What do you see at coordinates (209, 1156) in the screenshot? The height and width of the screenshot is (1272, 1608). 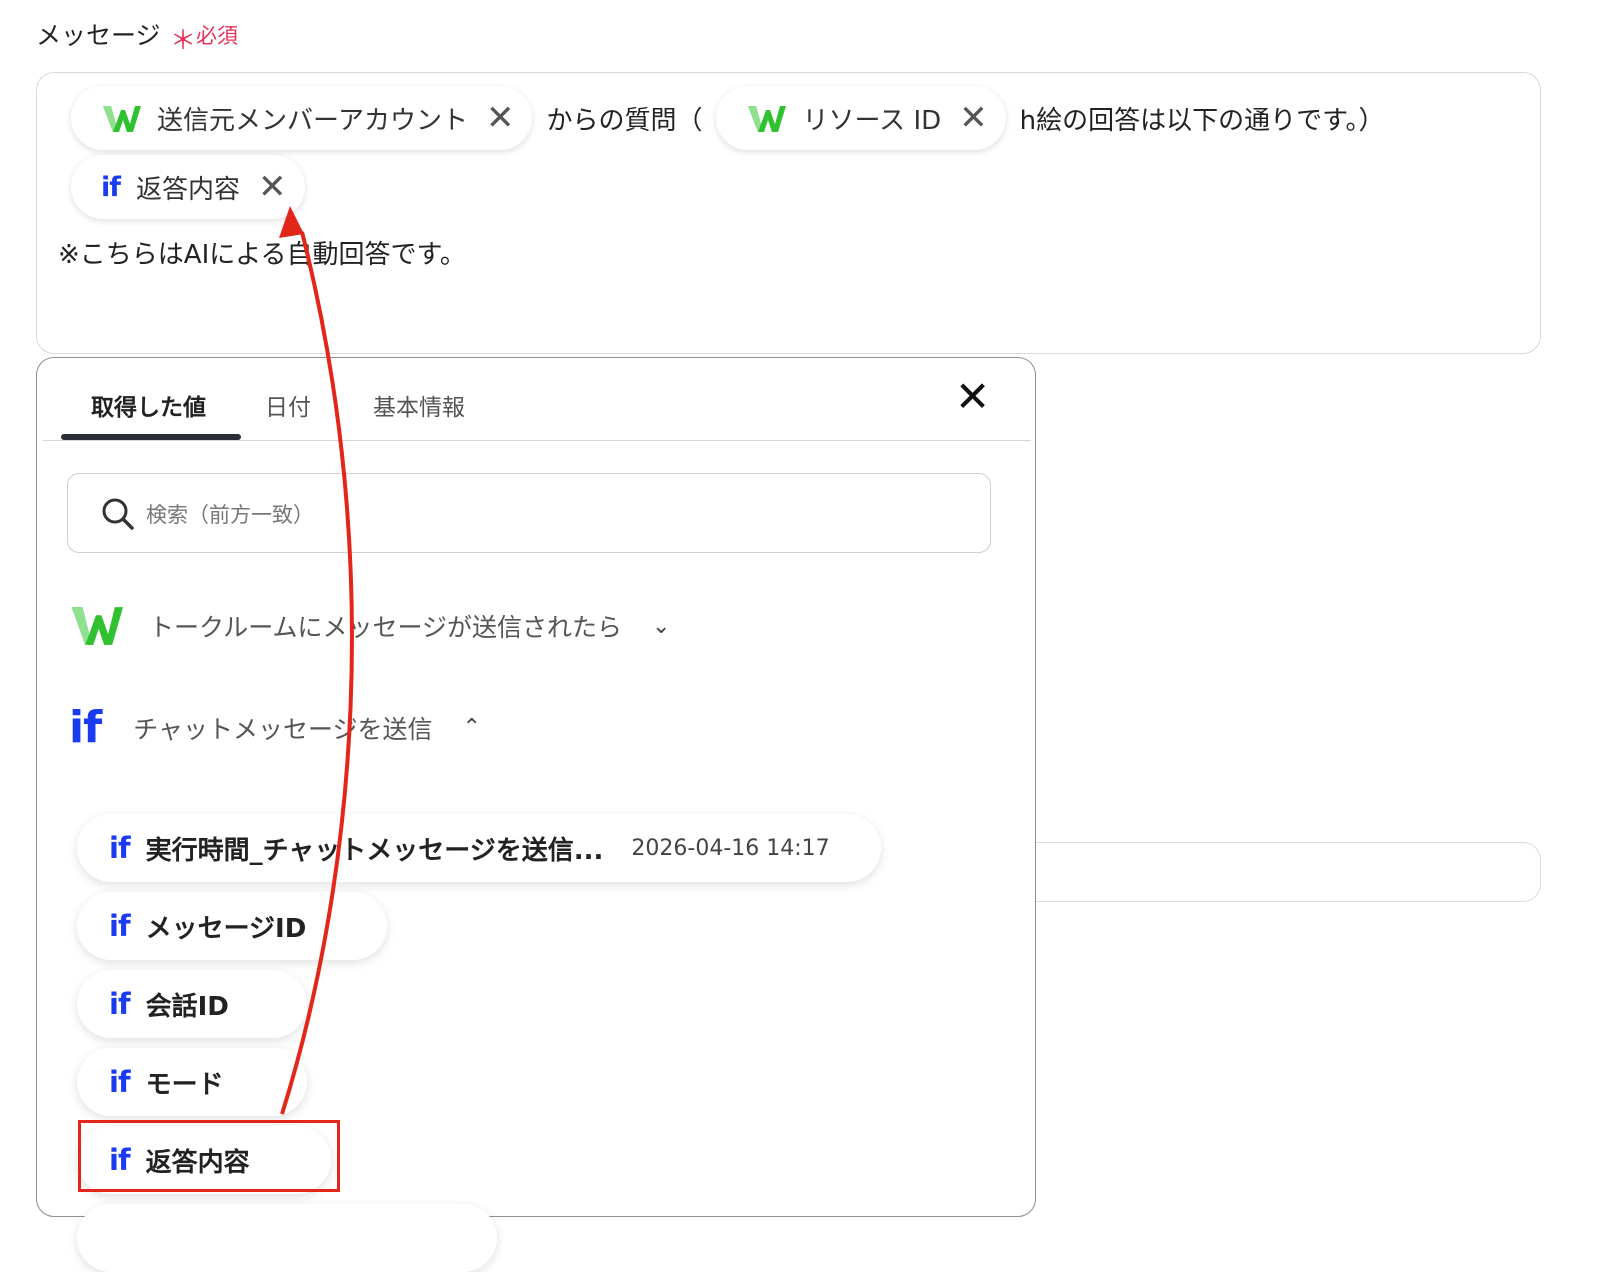 I see `annotation-highlight-box` at bounding box center [209, 1156].